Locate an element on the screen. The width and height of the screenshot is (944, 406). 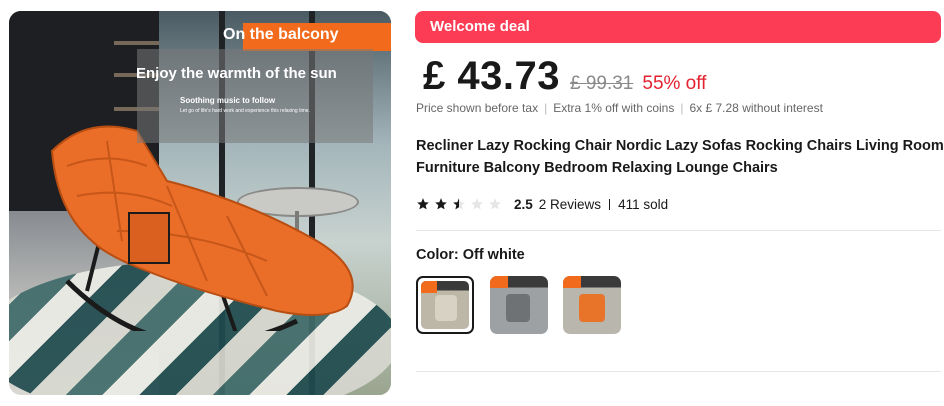
rating-row: 2.5 2 Reviews 411 sold is located at coordinates (542, 204).